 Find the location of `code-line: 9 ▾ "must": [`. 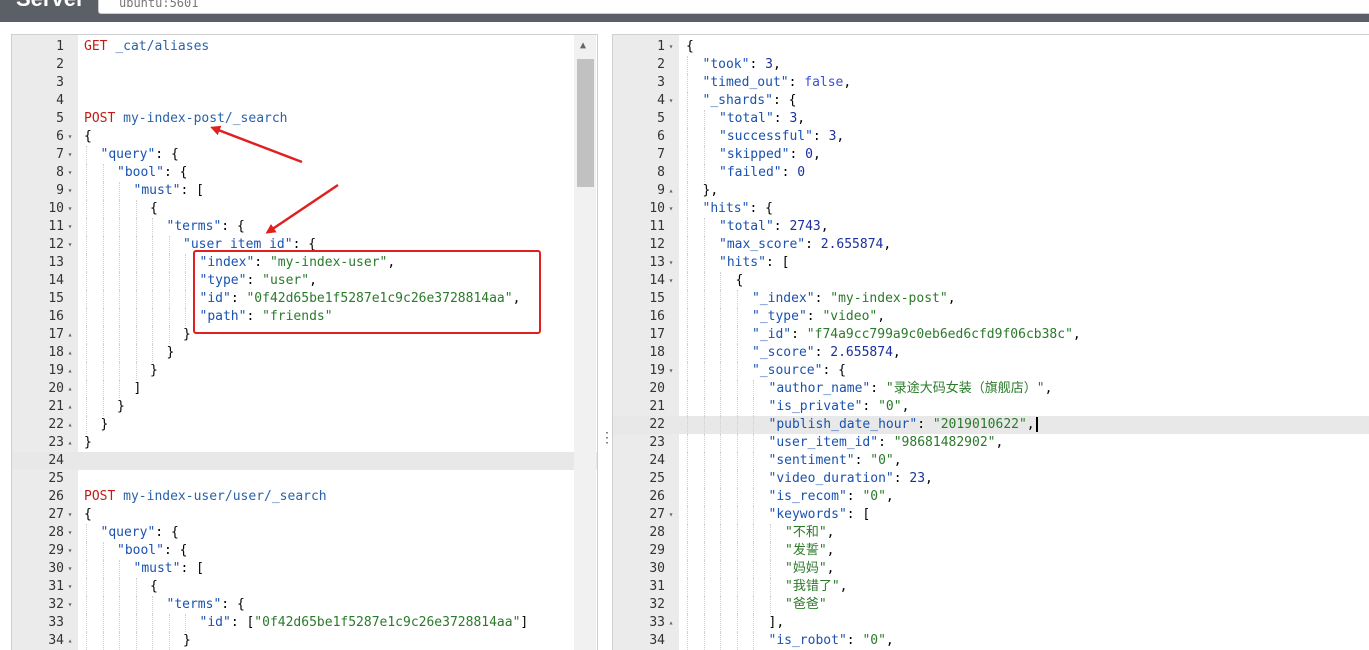

code-line: 9 ▾ "must": [ is located at coordinates (304, 191).